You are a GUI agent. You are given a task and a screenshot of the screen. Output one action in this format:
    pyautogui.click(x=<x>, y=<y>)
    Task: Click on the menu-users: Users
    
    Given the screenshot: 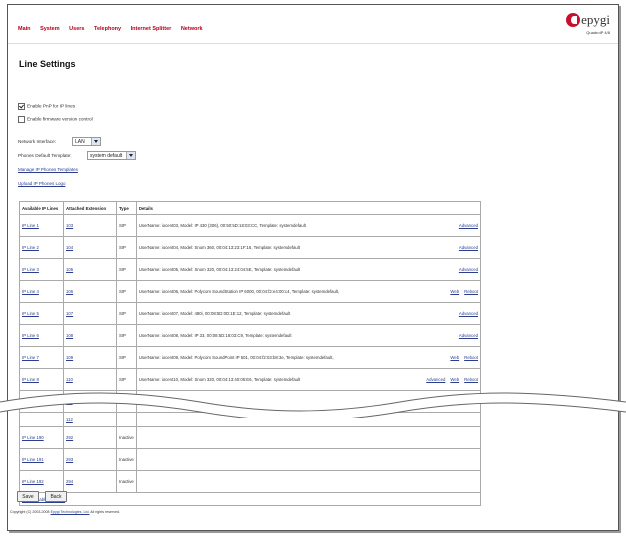 What is the action you would take?
    pyautogui.click(x=76, y=29)
    